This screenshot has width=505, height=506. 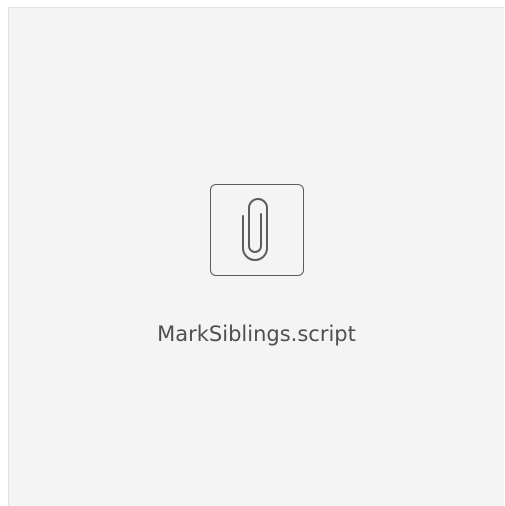 I want to click on attachment-icon-frame, so click(x=257, y=230).